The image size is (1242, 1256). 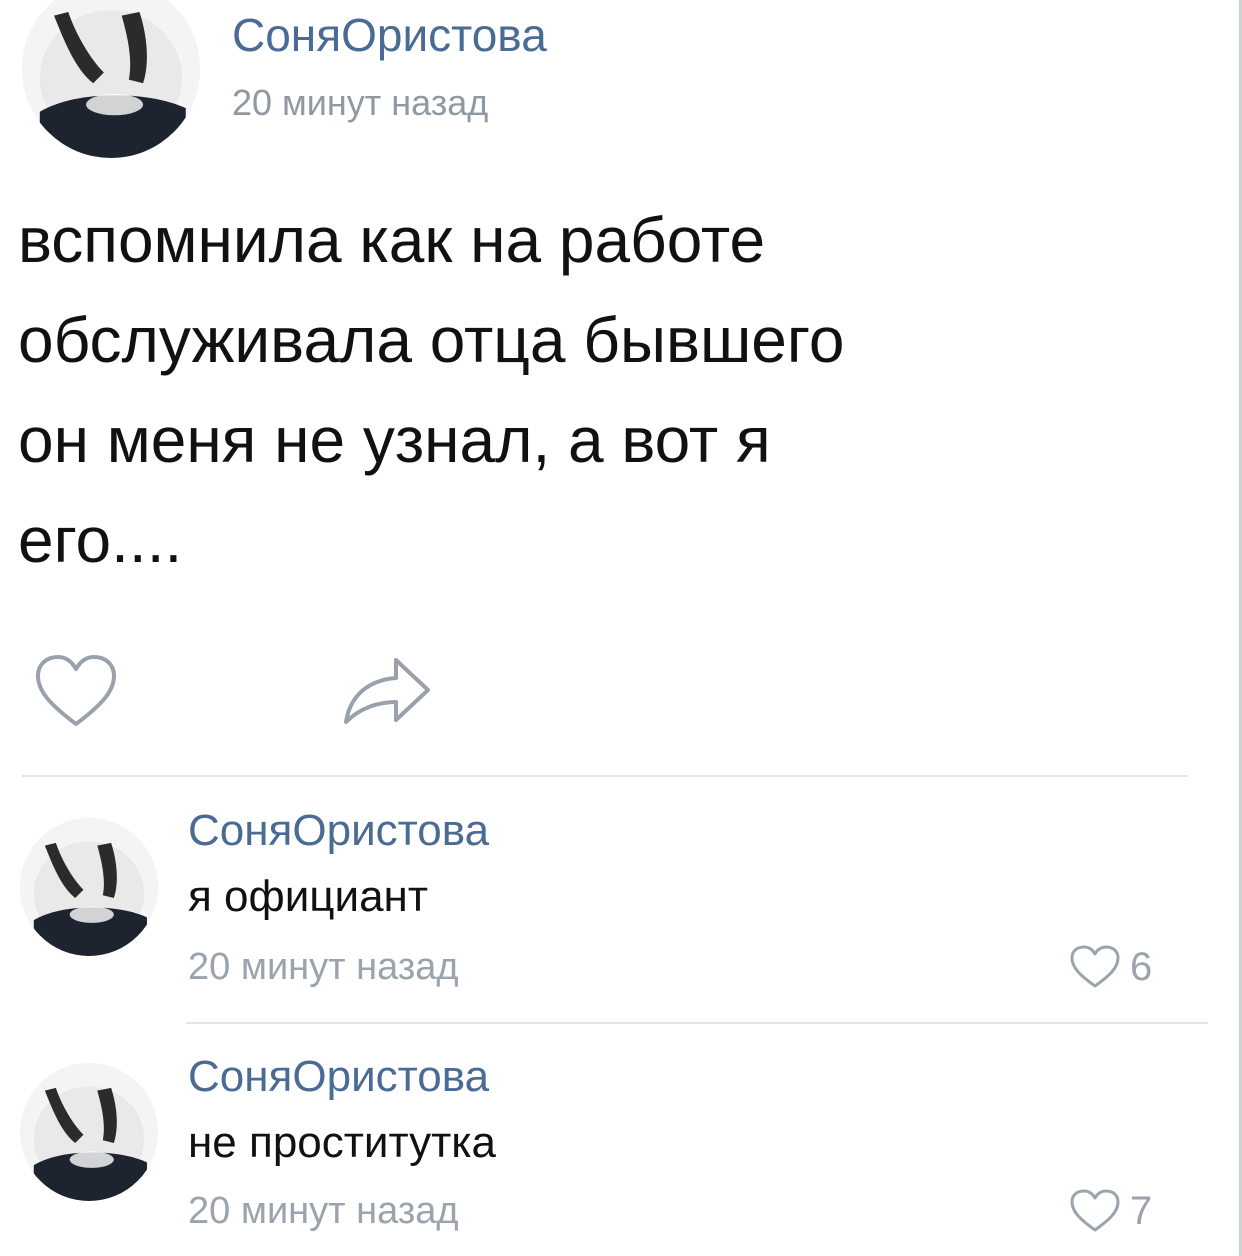 What do you see at coordinates (431, 340) in the screenshot?
I see `post-text-line: обслуживала отца бывшего` at bounding box center [431, 340].